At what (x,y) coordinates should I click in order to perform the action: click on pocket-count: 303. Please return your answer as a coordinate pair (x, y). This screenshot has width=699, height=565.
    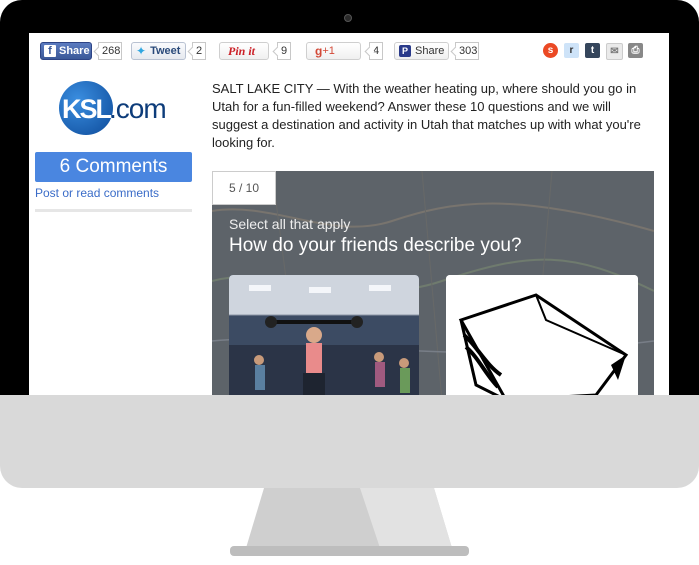
    Looking at the image, I should click on (467, 51).